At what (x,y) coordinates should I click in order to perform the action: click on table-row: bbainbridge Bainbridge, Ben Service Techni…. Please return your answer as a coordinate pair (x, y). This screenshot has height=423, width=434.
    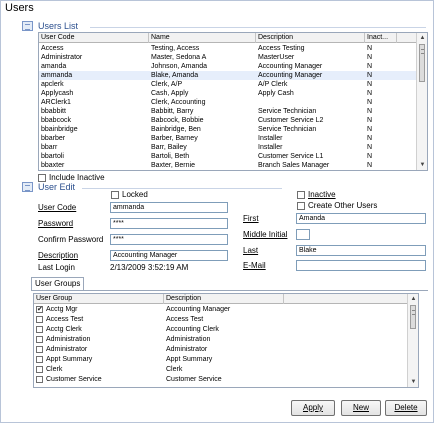
    Looking at the image, I should click on (228, 129).